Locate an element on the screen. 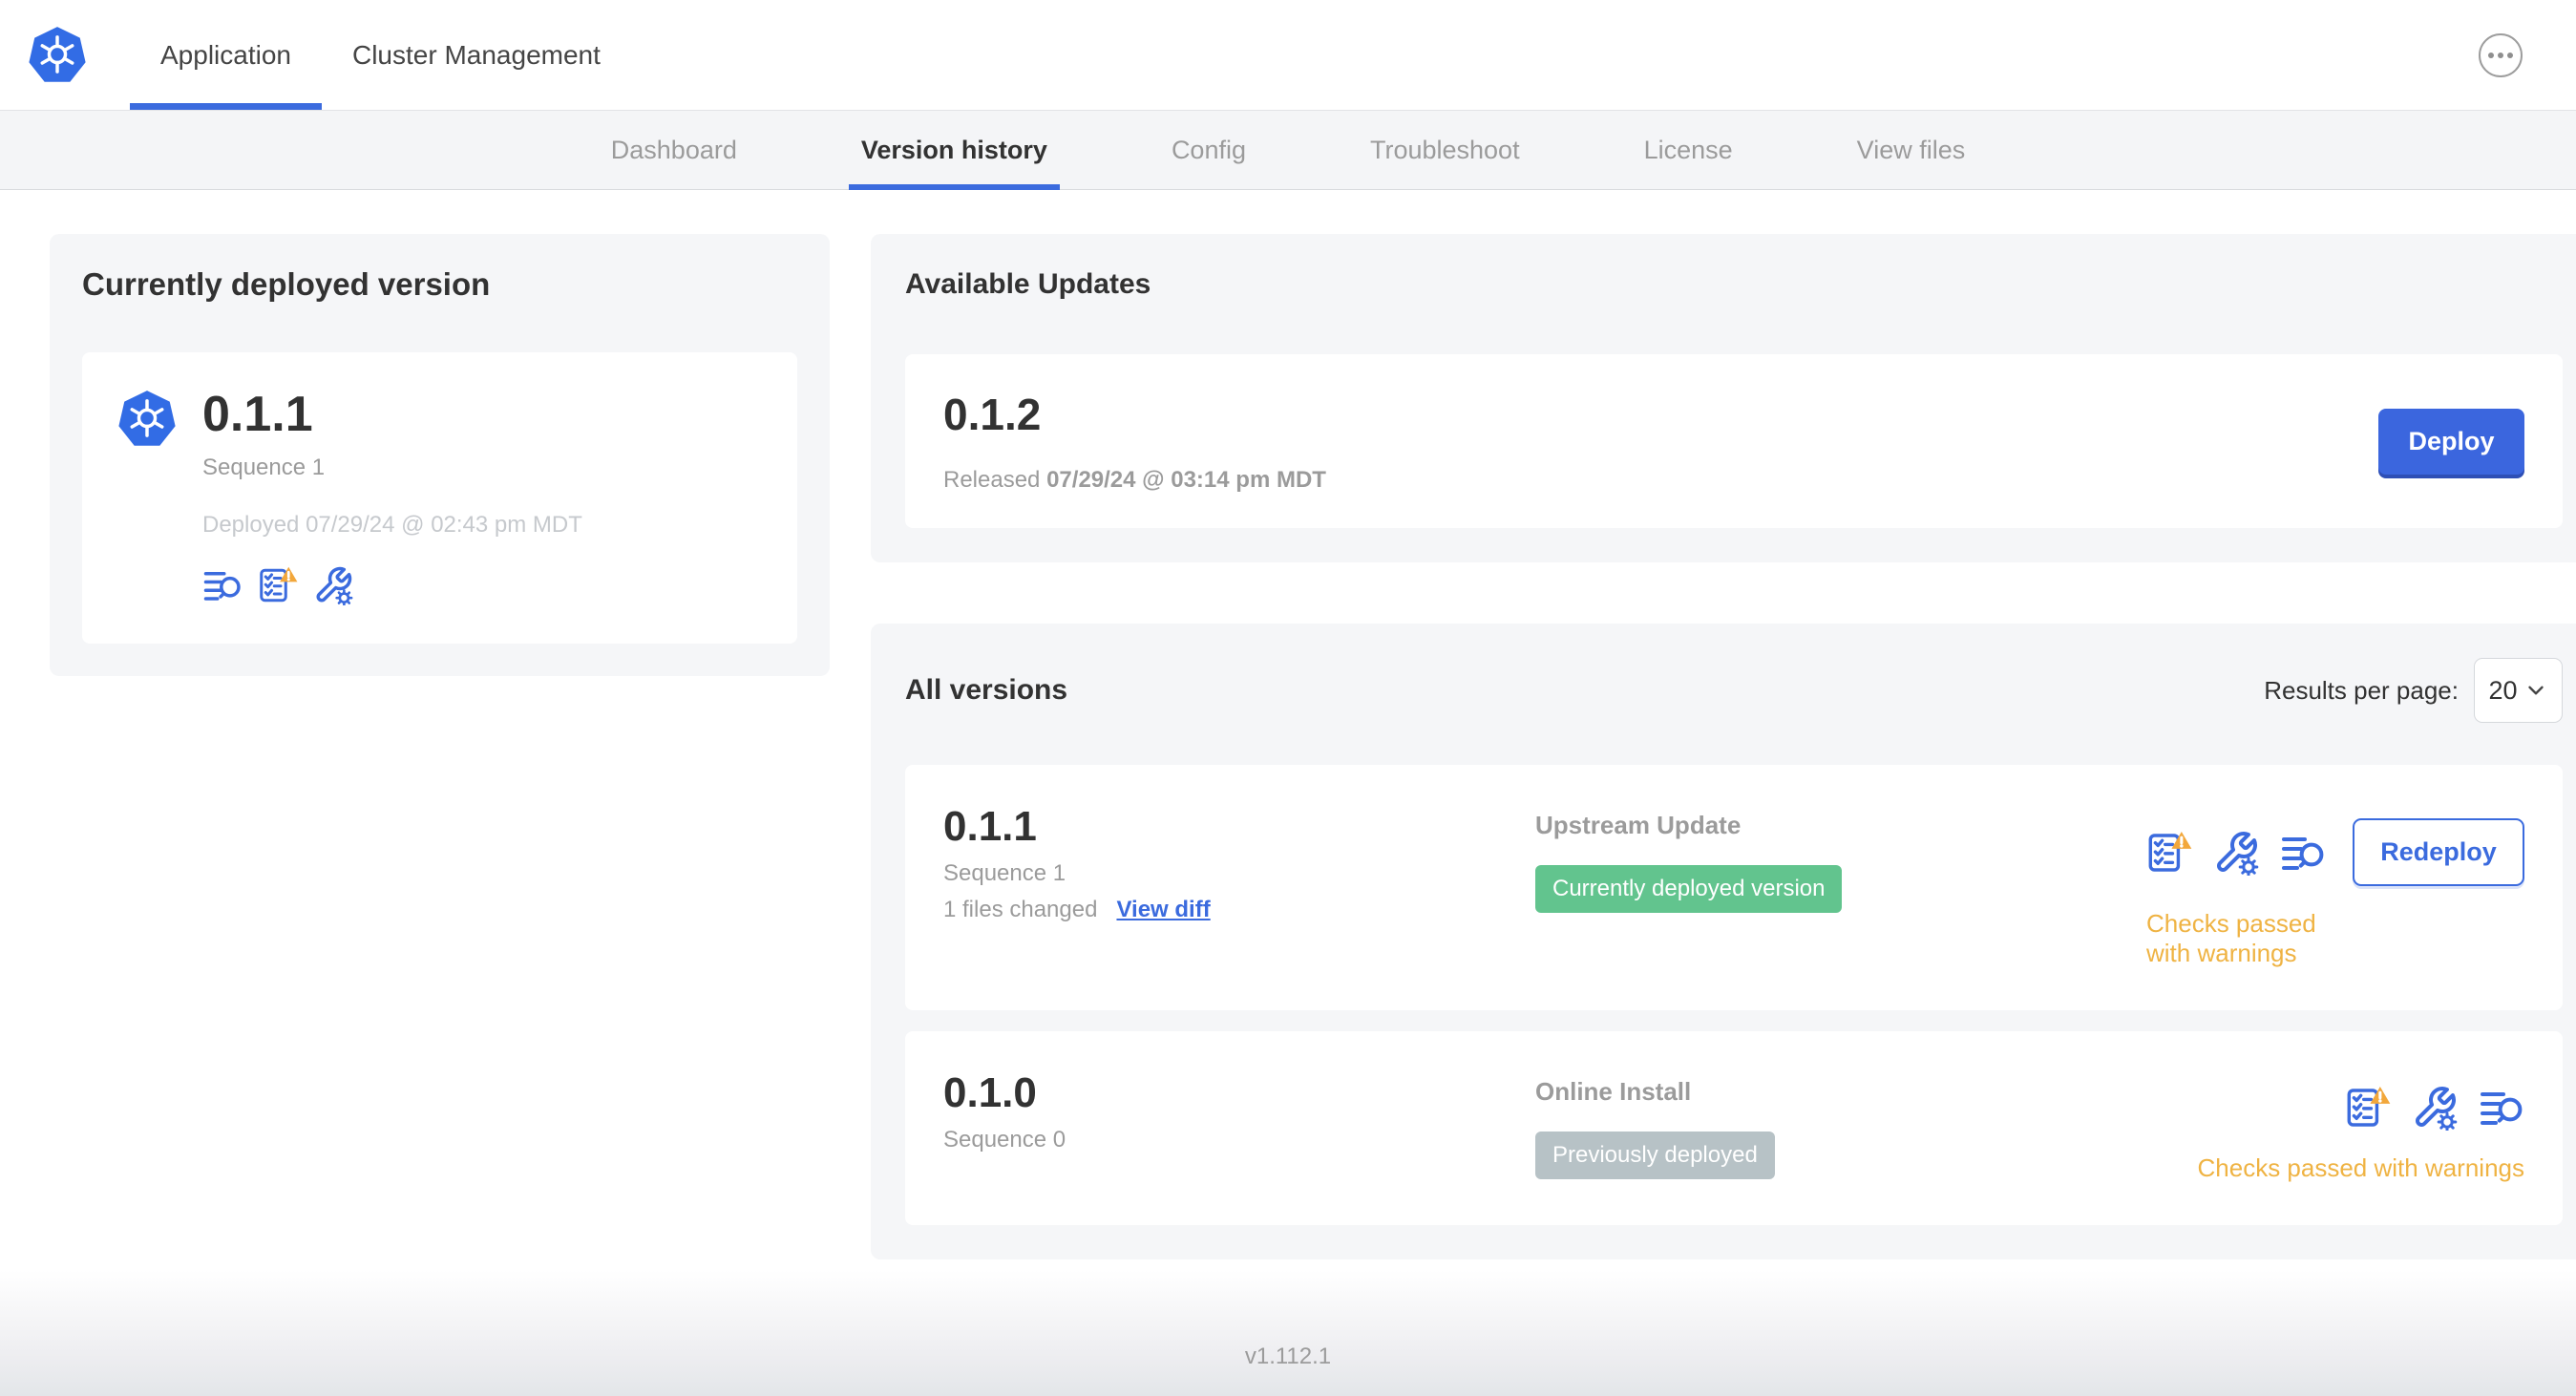 Image resolution: width=2576 pixels, height=1396 pixels. more-menu-button is located at coordinates (2501, 54).